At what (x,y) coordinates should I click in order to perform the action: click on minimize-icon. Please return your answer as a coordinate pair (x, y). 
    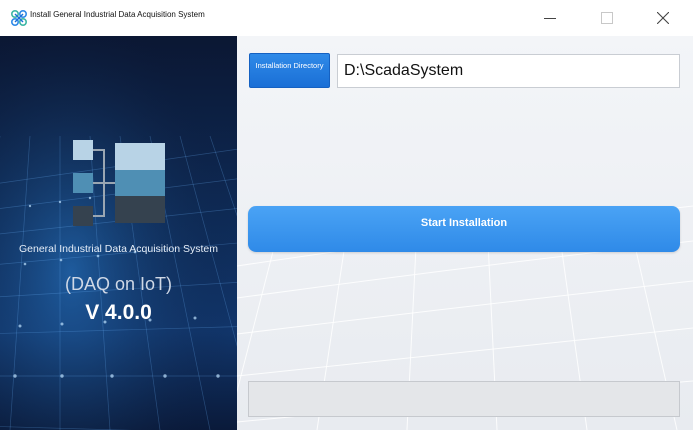
    Looking at the image, I should click on (550, 18).